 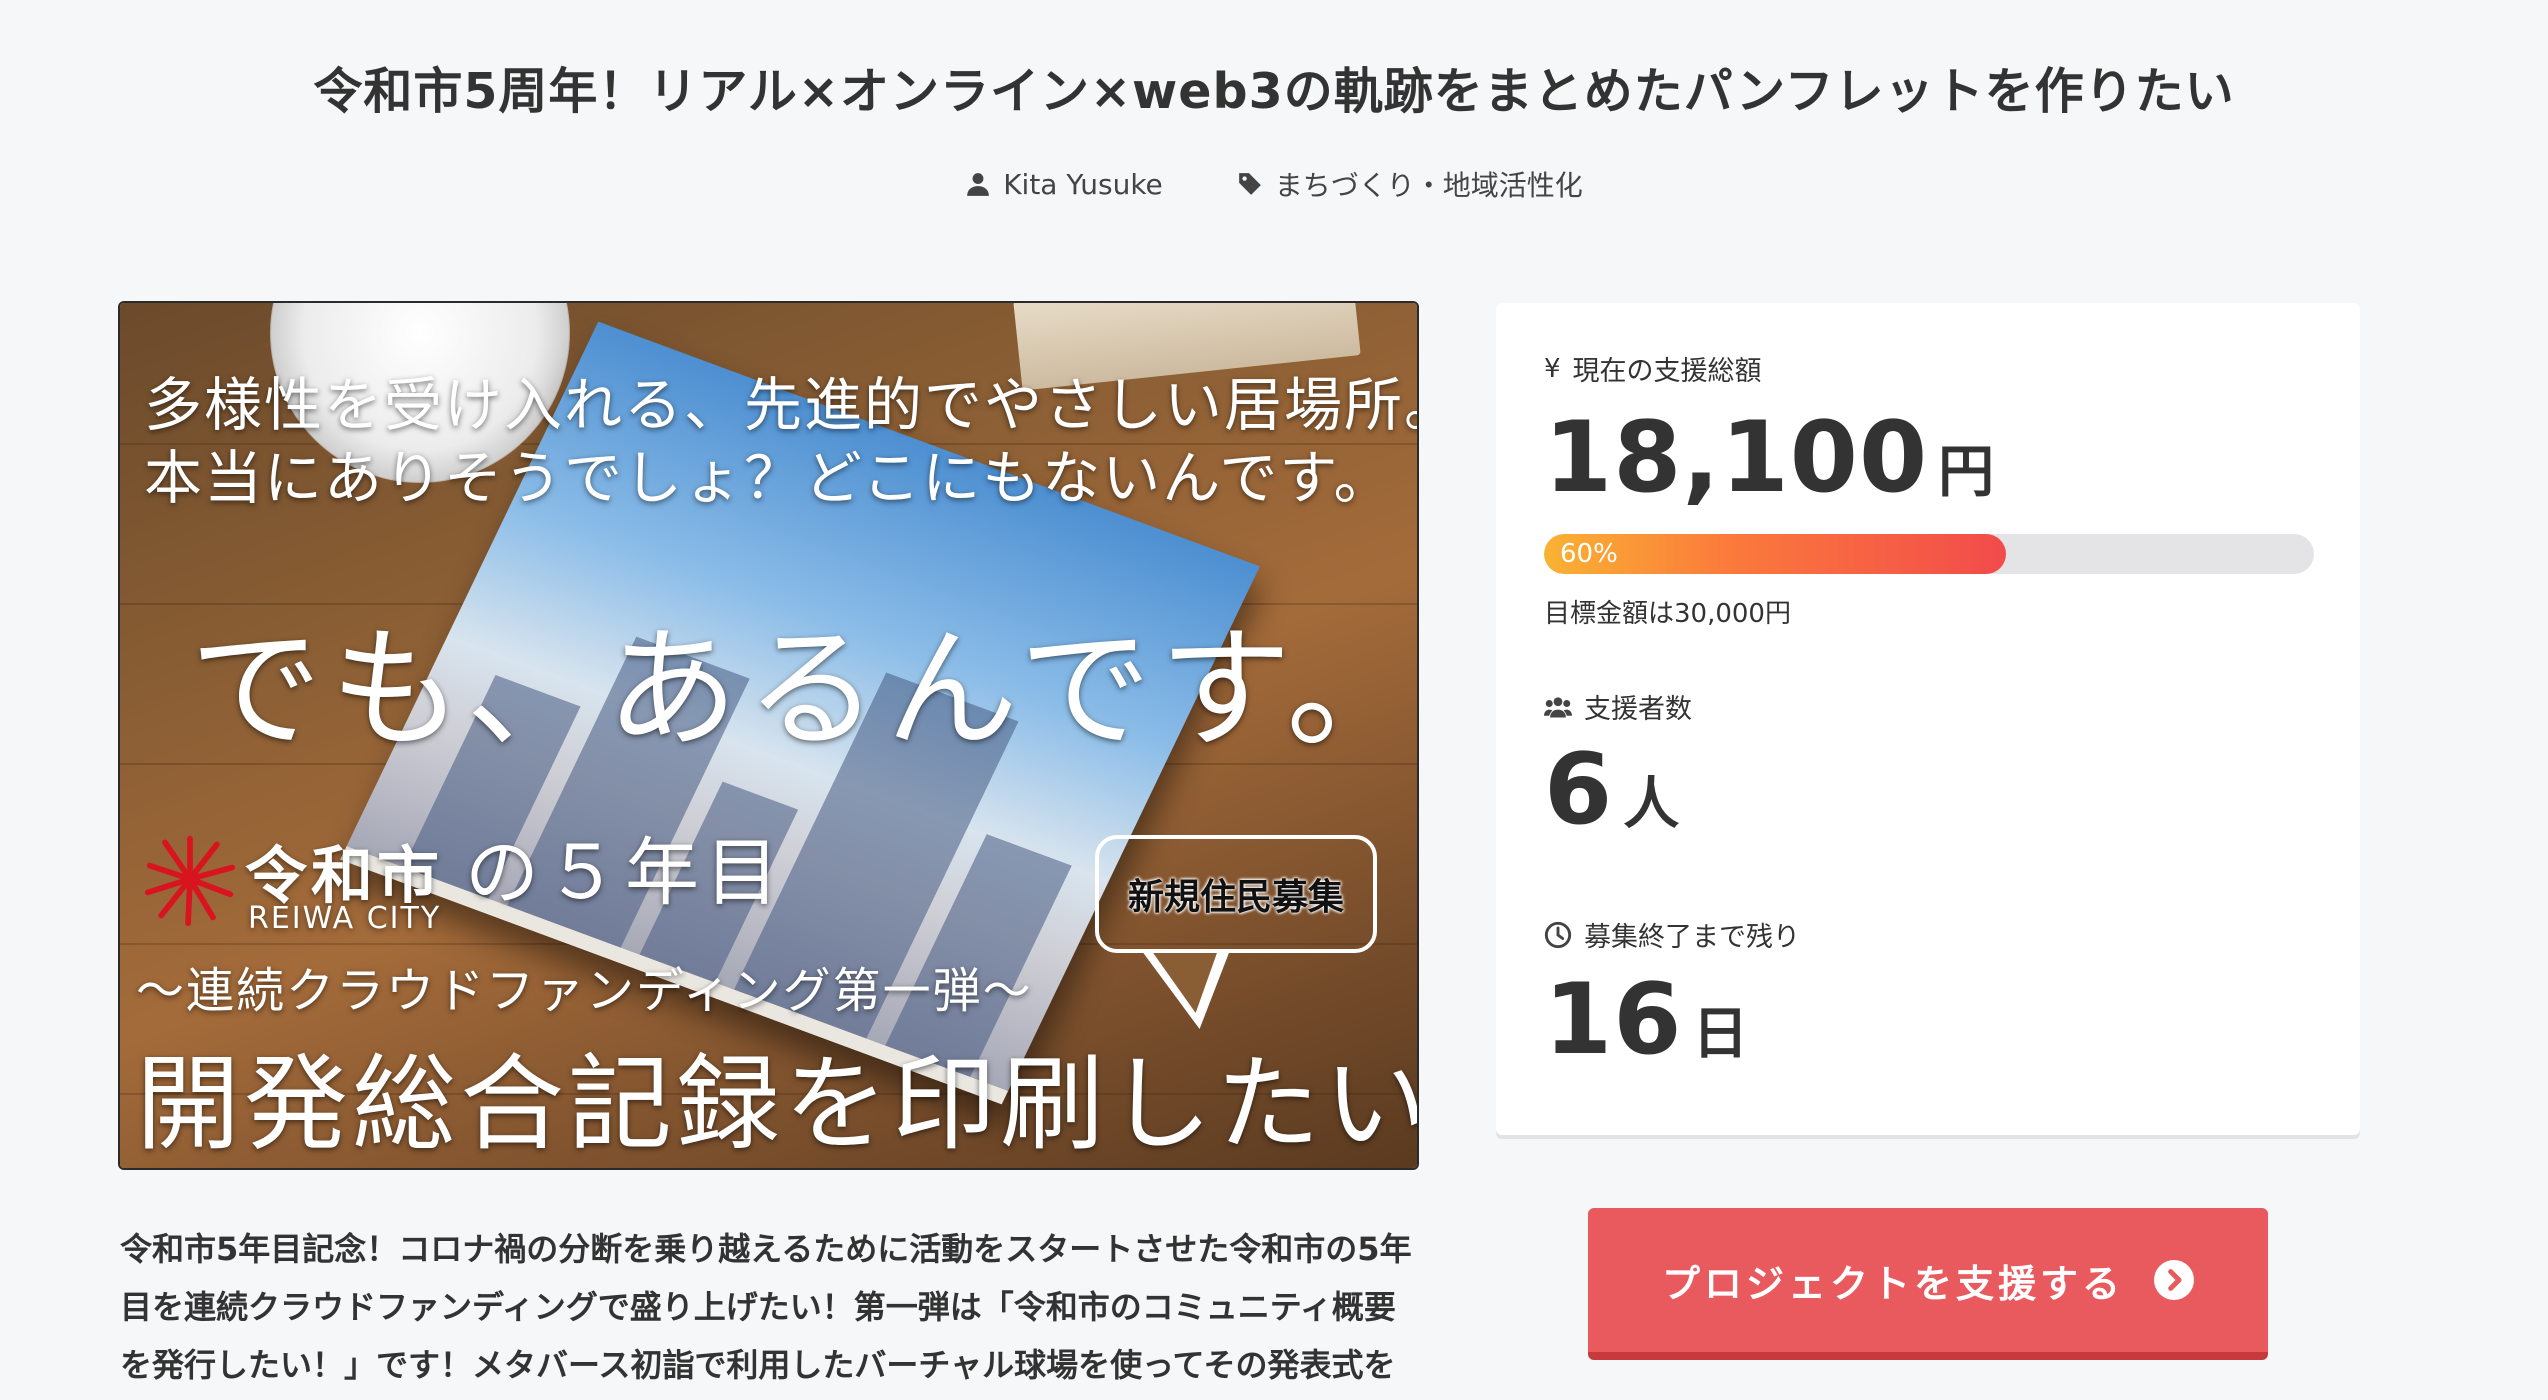 I want to click on author-link: Kita Yusuke, so click(x=1064, y=184).